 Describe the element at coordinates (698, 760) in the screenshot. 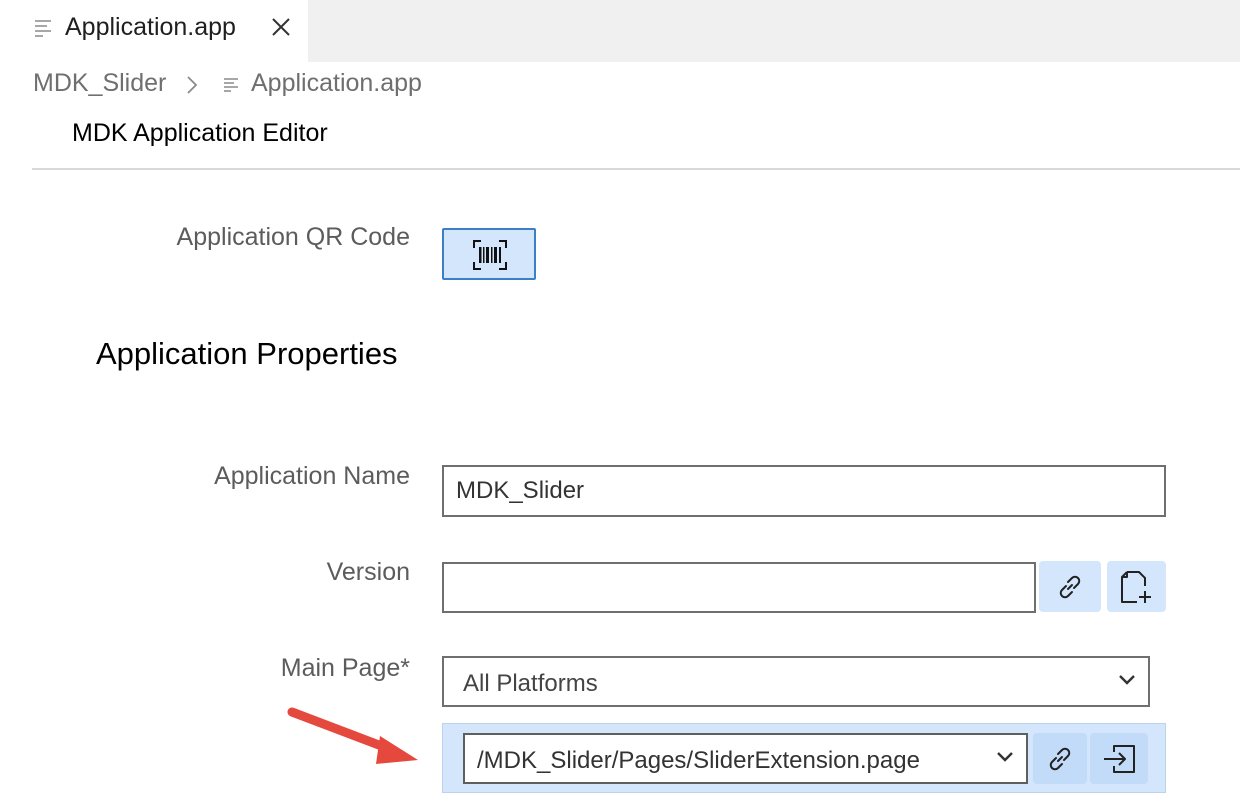

I see `main-page-select-value: /MDK_Slider/Pages/SliderExtension.page` at that location.